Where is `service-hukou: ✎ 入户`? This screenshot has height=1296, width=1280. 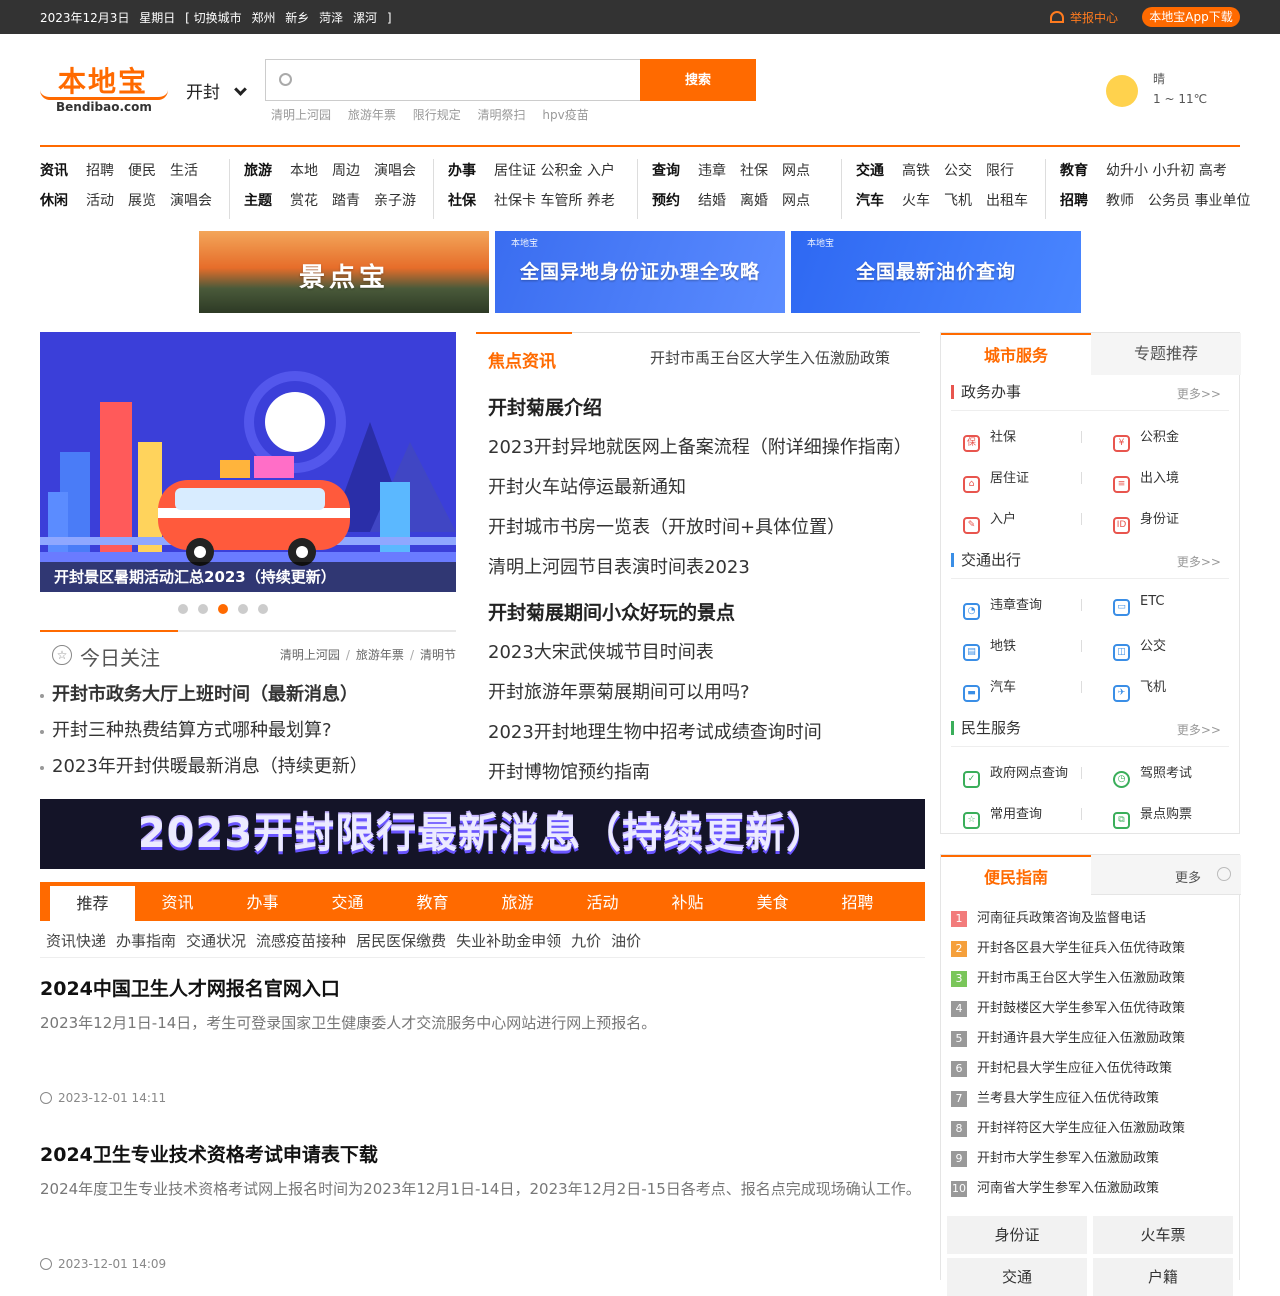 service-hukou: ✎ 入户 is located at coordinates (989, 521).